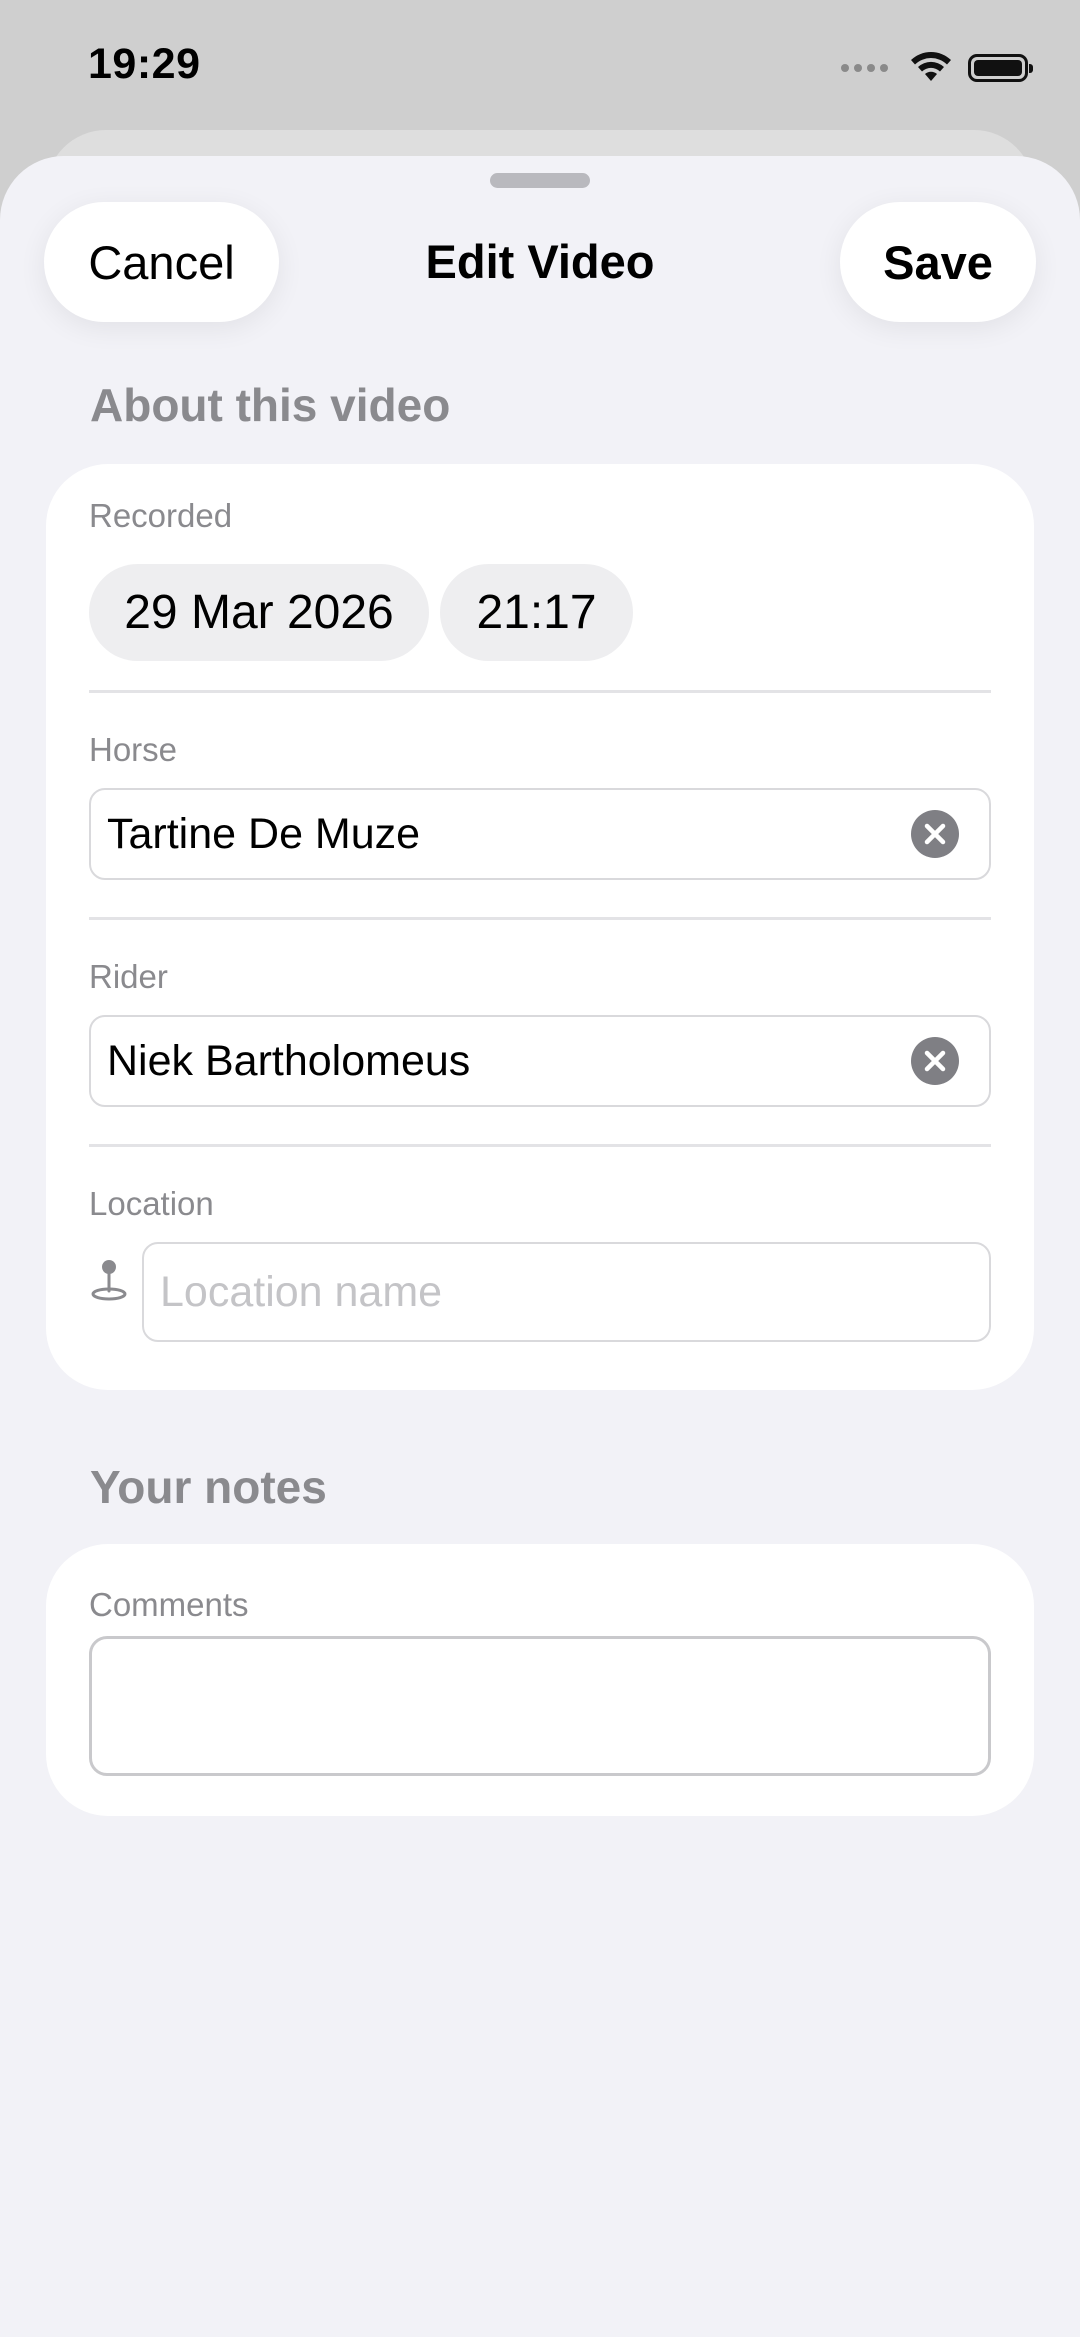 Image resolution: width=1080 pixels, height=2337 pixels. I want to click on location-label: Location, so click(151, 1203).